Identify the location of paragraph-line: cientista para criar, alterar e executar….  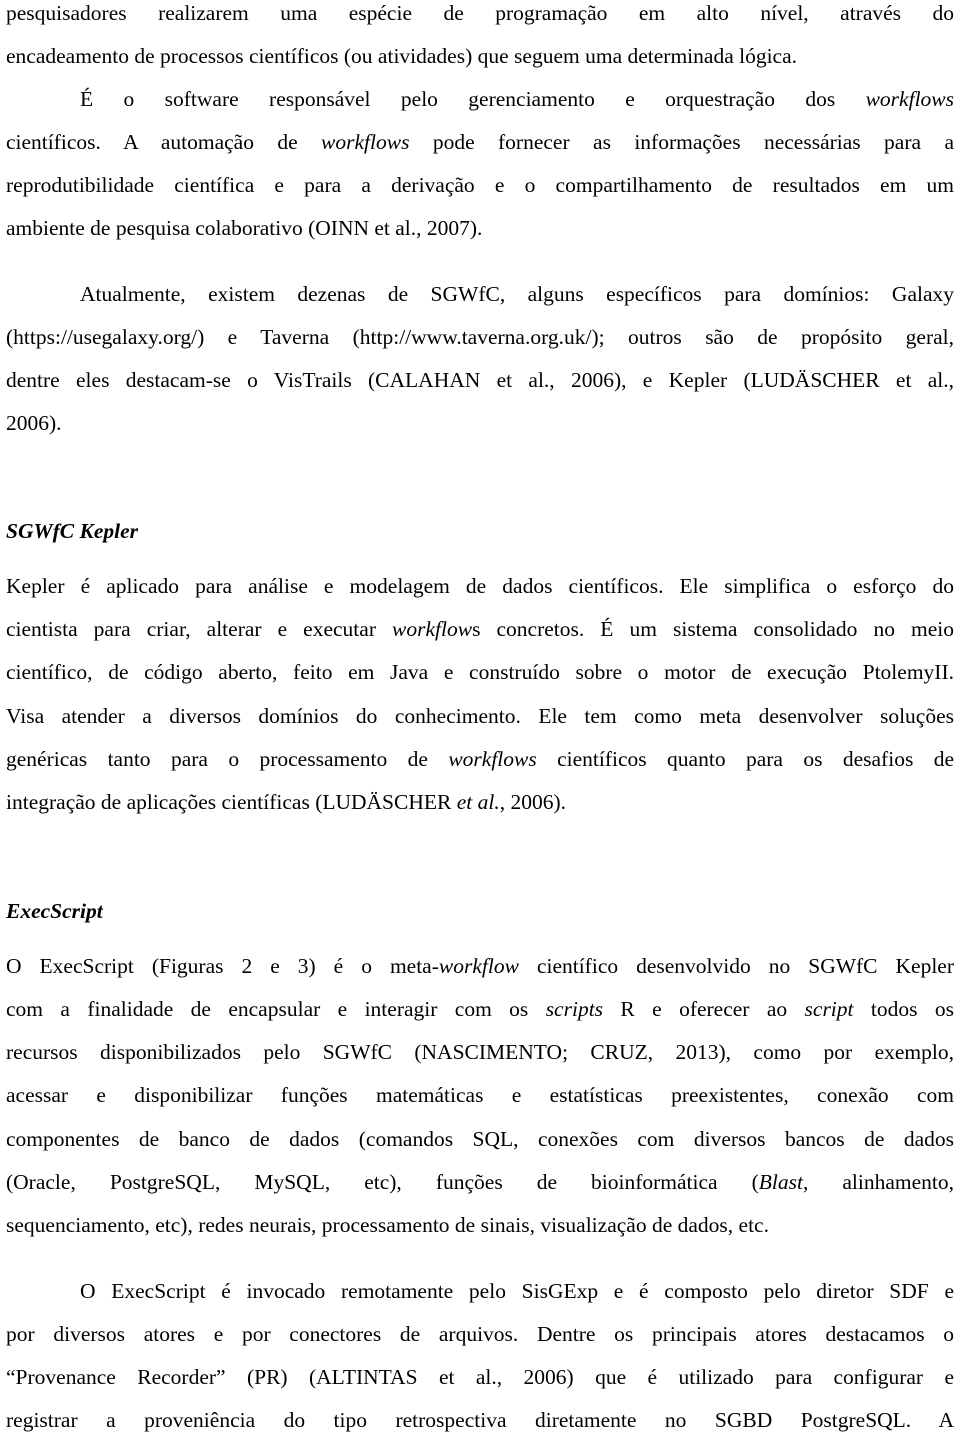
(480, 629).